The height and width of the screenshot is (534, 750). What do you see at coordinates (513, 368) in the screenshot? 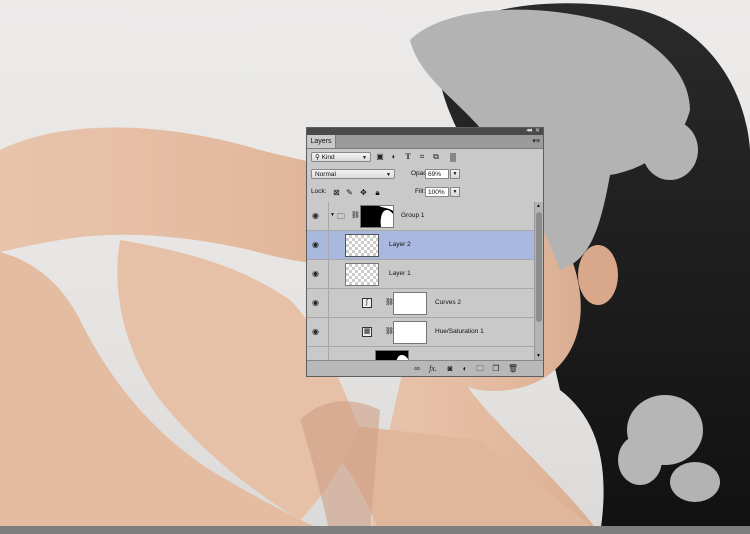
I see `delete-layer-icon: 🗑︎` at bounding box center [513, 368].